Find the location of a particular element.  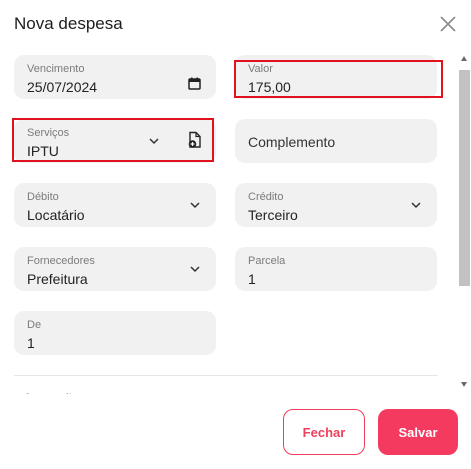

section-divider is located at coordinates (226, 375).